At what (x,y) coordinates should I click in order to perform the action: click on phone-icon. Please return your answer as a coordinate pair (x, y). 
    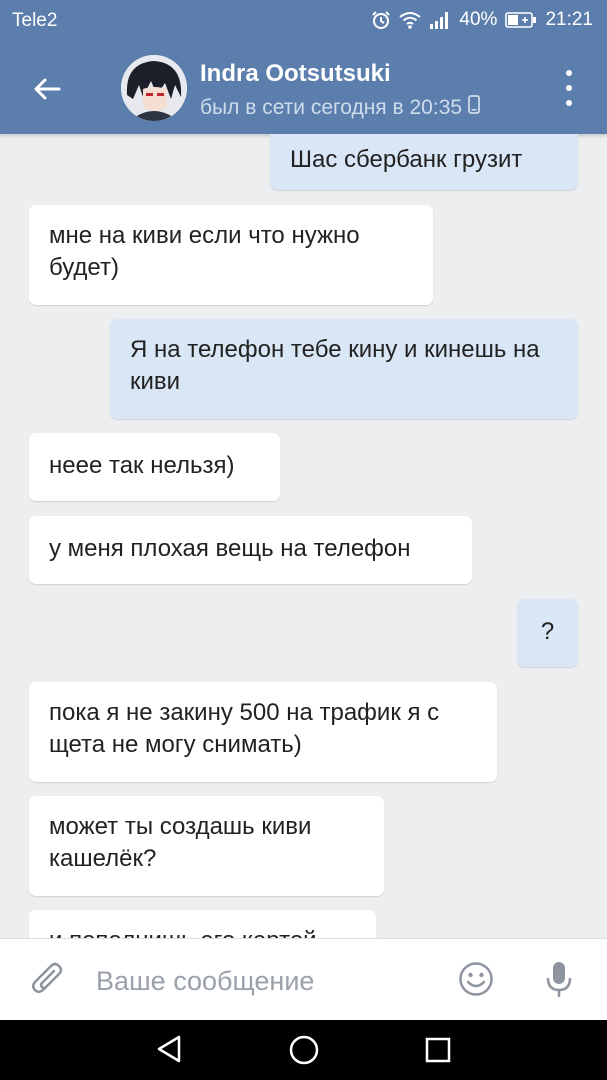
    Looking at the image, I should click on (474, 107).